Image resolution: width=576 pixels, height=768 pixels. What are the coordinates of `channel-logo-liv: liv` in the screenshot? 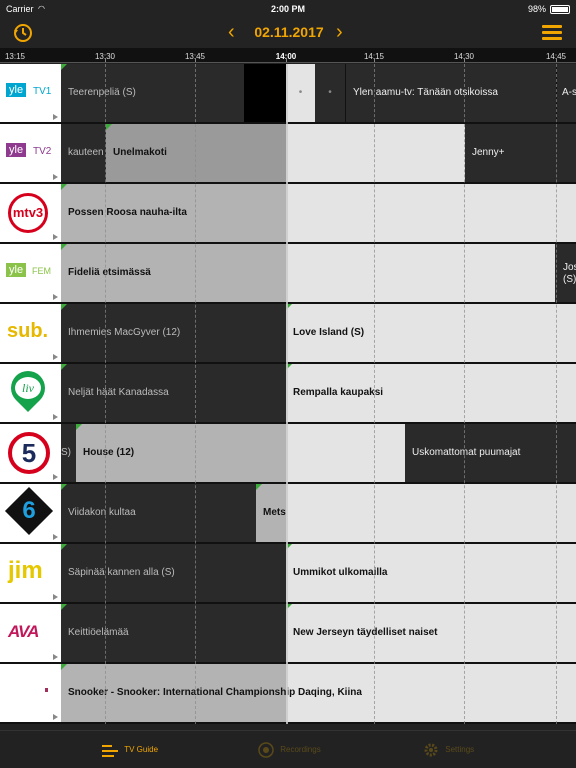 It's located at (30, 393).